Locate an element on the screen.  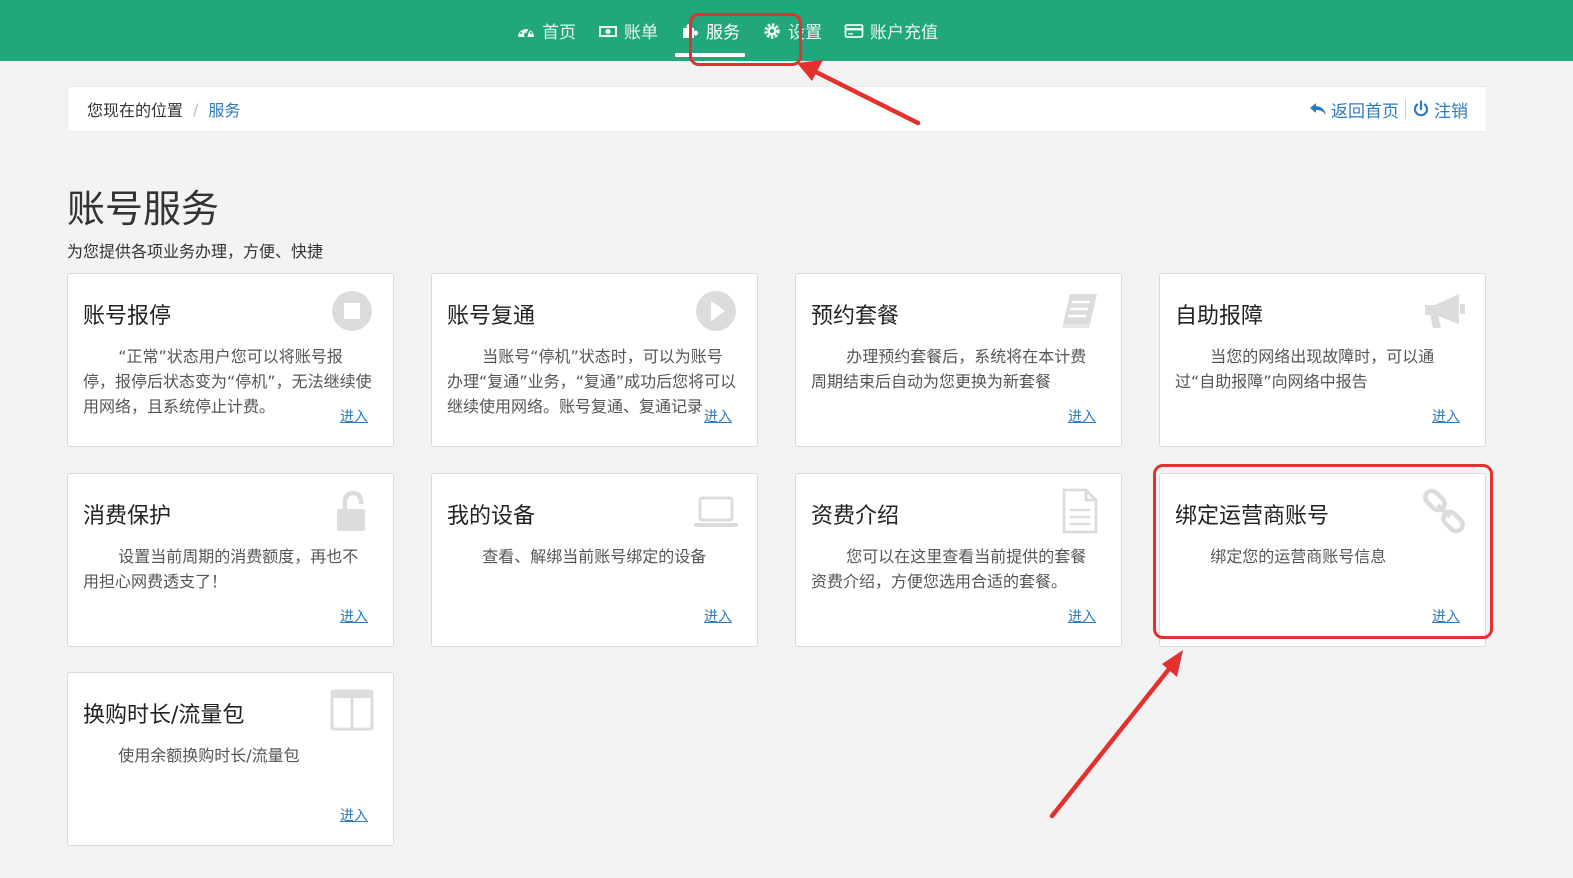
play-circle-icon is located at coordinates (716, 311).